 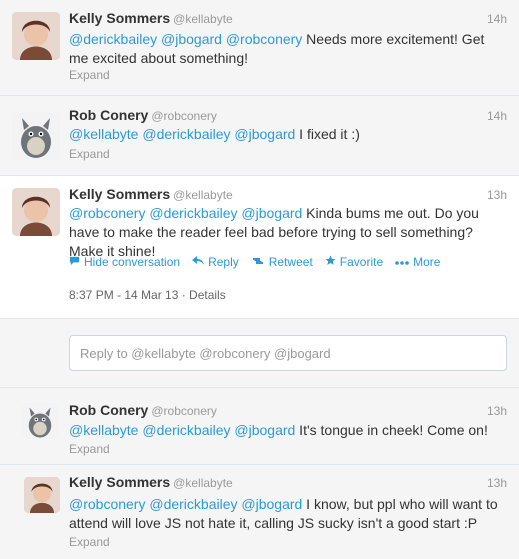 What do you see at coordinates (124, 262) in the screenshot?
I see `hide-conversation-button: Hide conversation` at bounding box center [124, 262].